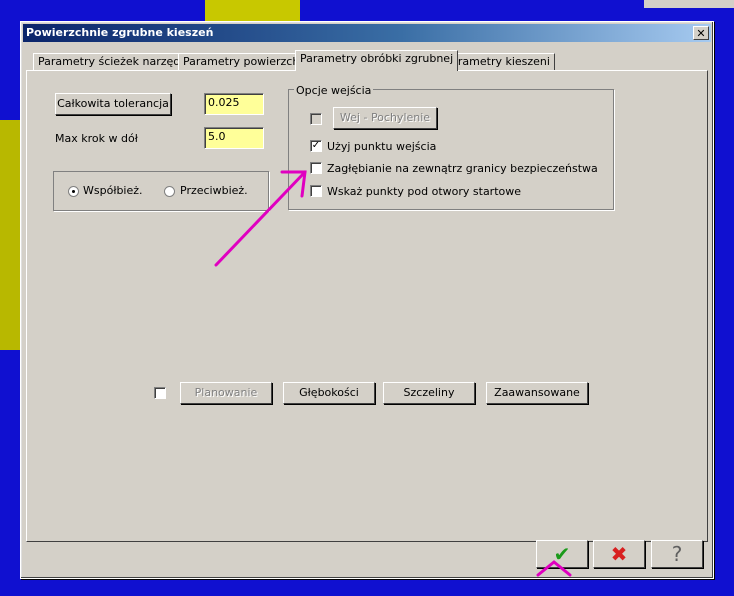  Describe the element at coordinates (260, 218) in the screenshot. I see `annotation-arrow-icon` at that location.